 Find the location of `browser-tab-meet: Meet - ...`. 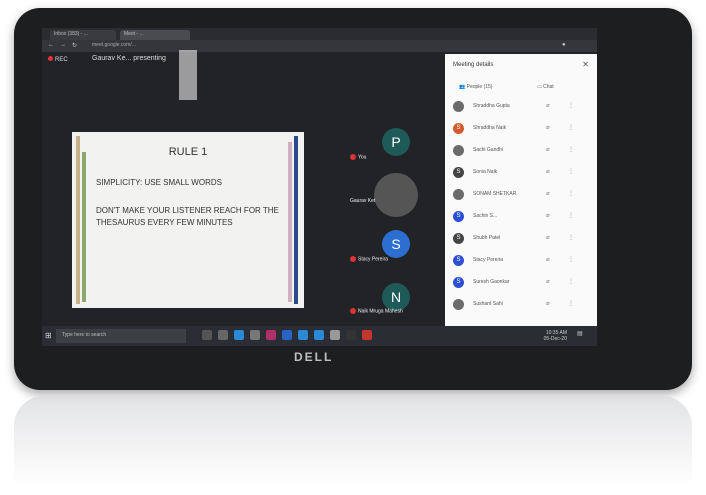

browser-tab-meet: Meet - ... is located at coordinates (155, 35).